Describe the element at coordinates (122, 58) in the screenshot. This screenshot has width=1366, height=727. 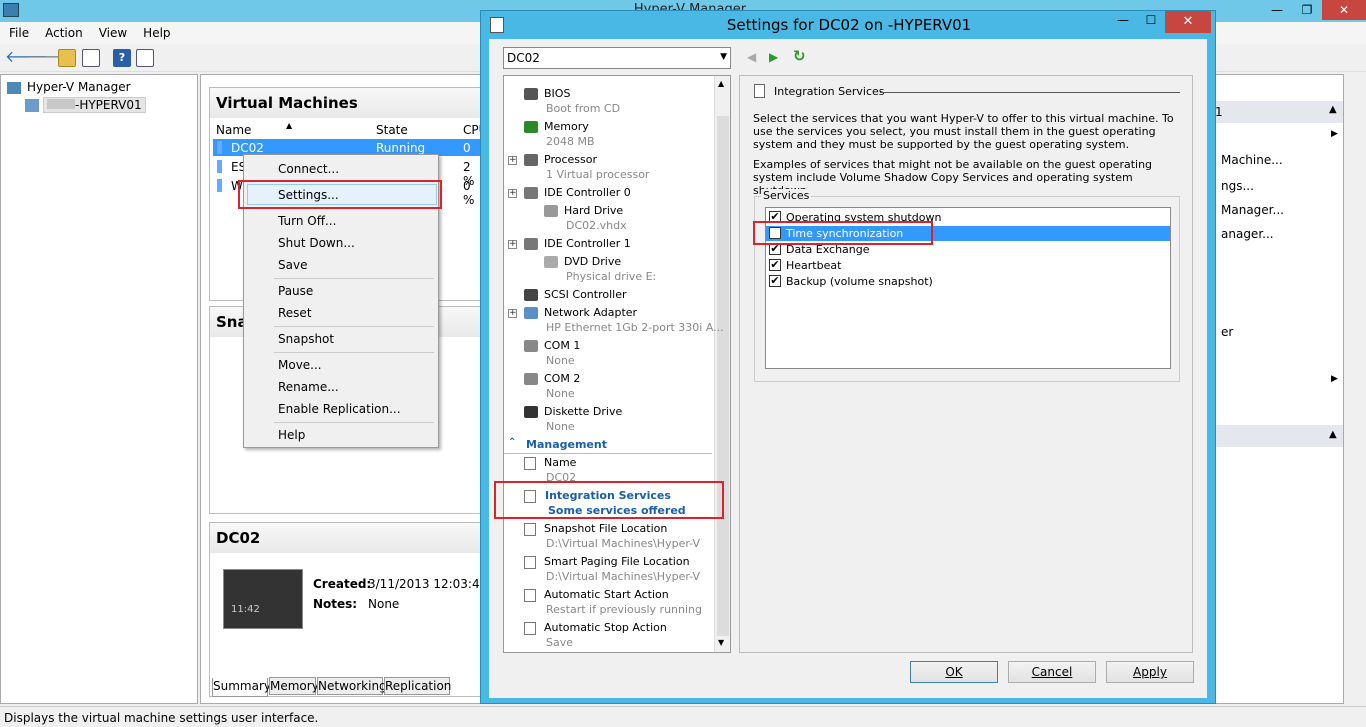
I see `help-icon: ?` at that location.